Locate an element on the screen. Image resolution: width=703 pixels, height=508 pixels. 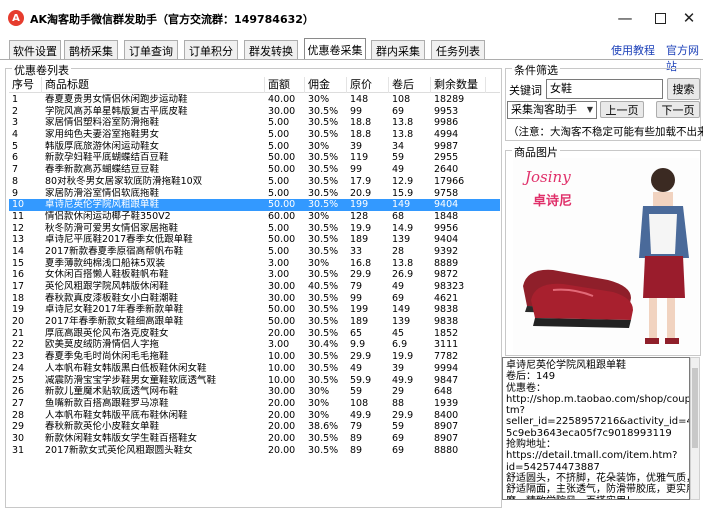
cell-title: 新款儿童魔术贴软底透气网布鞋 is located at coordinates (112, 392).